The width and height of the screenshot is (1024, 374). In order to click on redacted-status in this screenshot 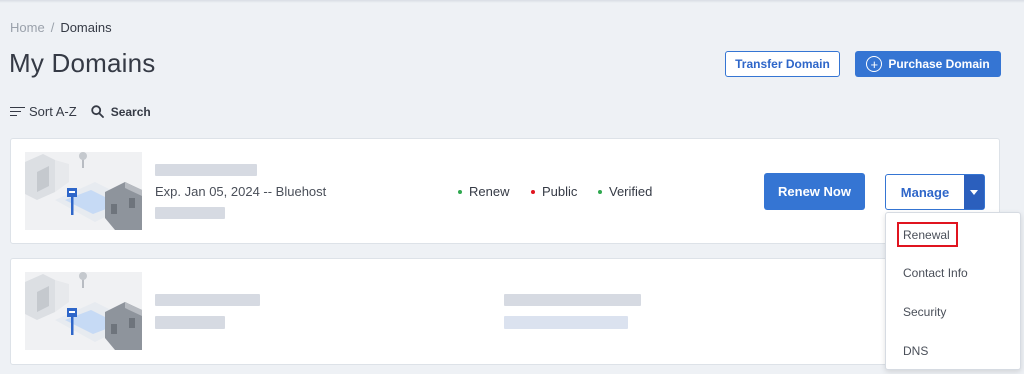, I will do `click(572, 300)`.